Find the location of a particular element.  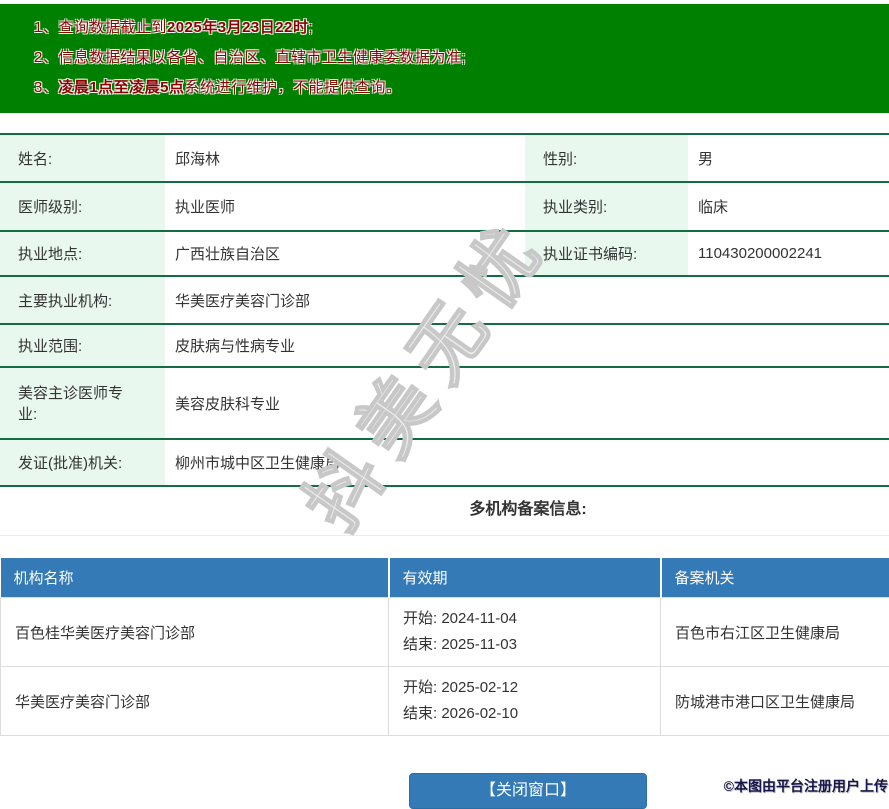

profile-row-main-org: 主要执业机构: 华美医疗美容门诊部 is located at coordinates (444, 300).